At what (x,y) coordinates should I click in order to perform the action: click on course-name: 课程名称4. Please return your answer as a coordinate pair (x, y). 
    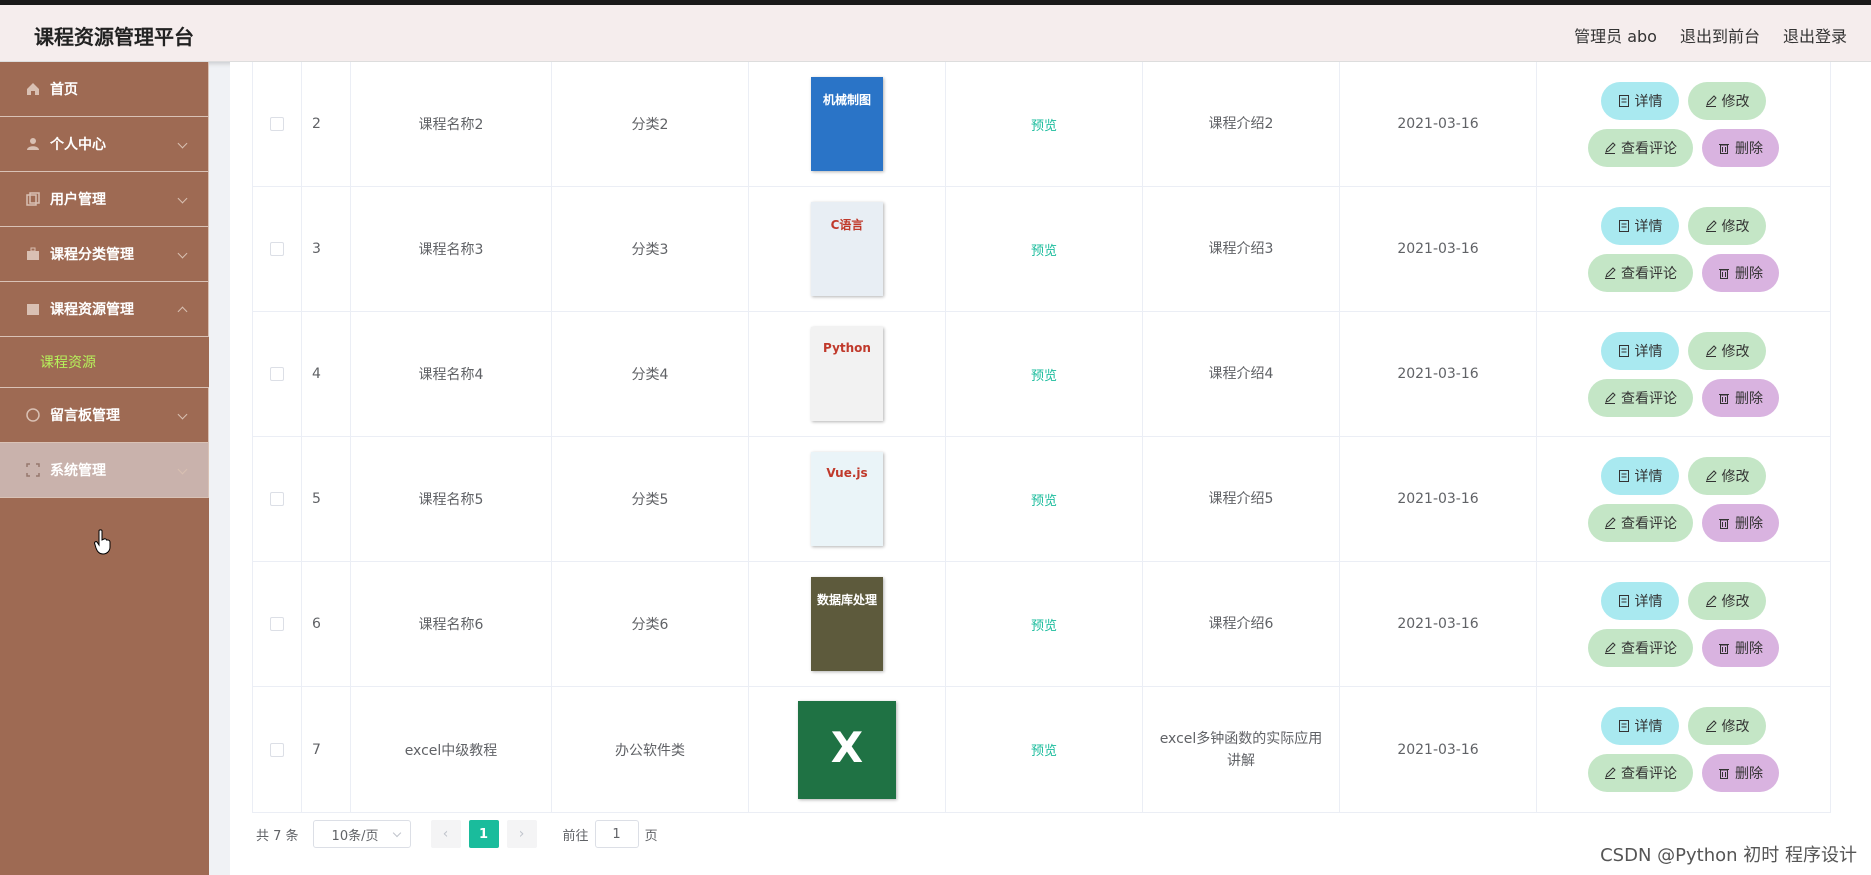
    Looking at the image, I should click on (451, 374).